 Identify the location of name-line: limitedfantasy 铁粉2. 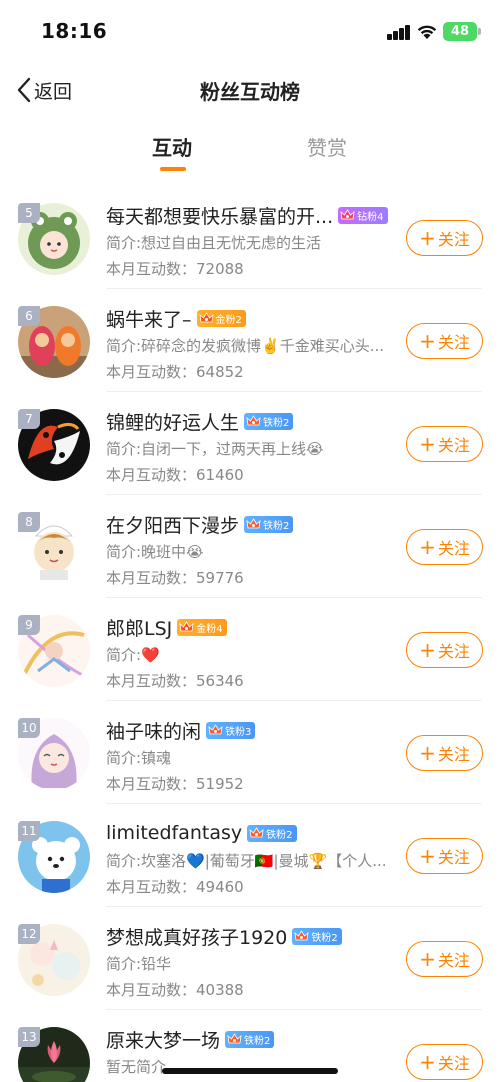
(251, 833).